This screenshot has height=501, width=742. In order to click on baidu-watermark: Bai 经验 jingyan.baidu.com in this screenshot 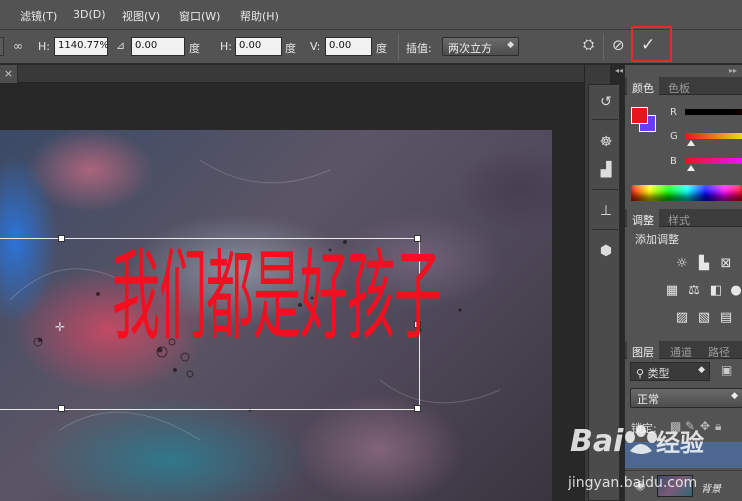, I will do `click(652, 455)`.